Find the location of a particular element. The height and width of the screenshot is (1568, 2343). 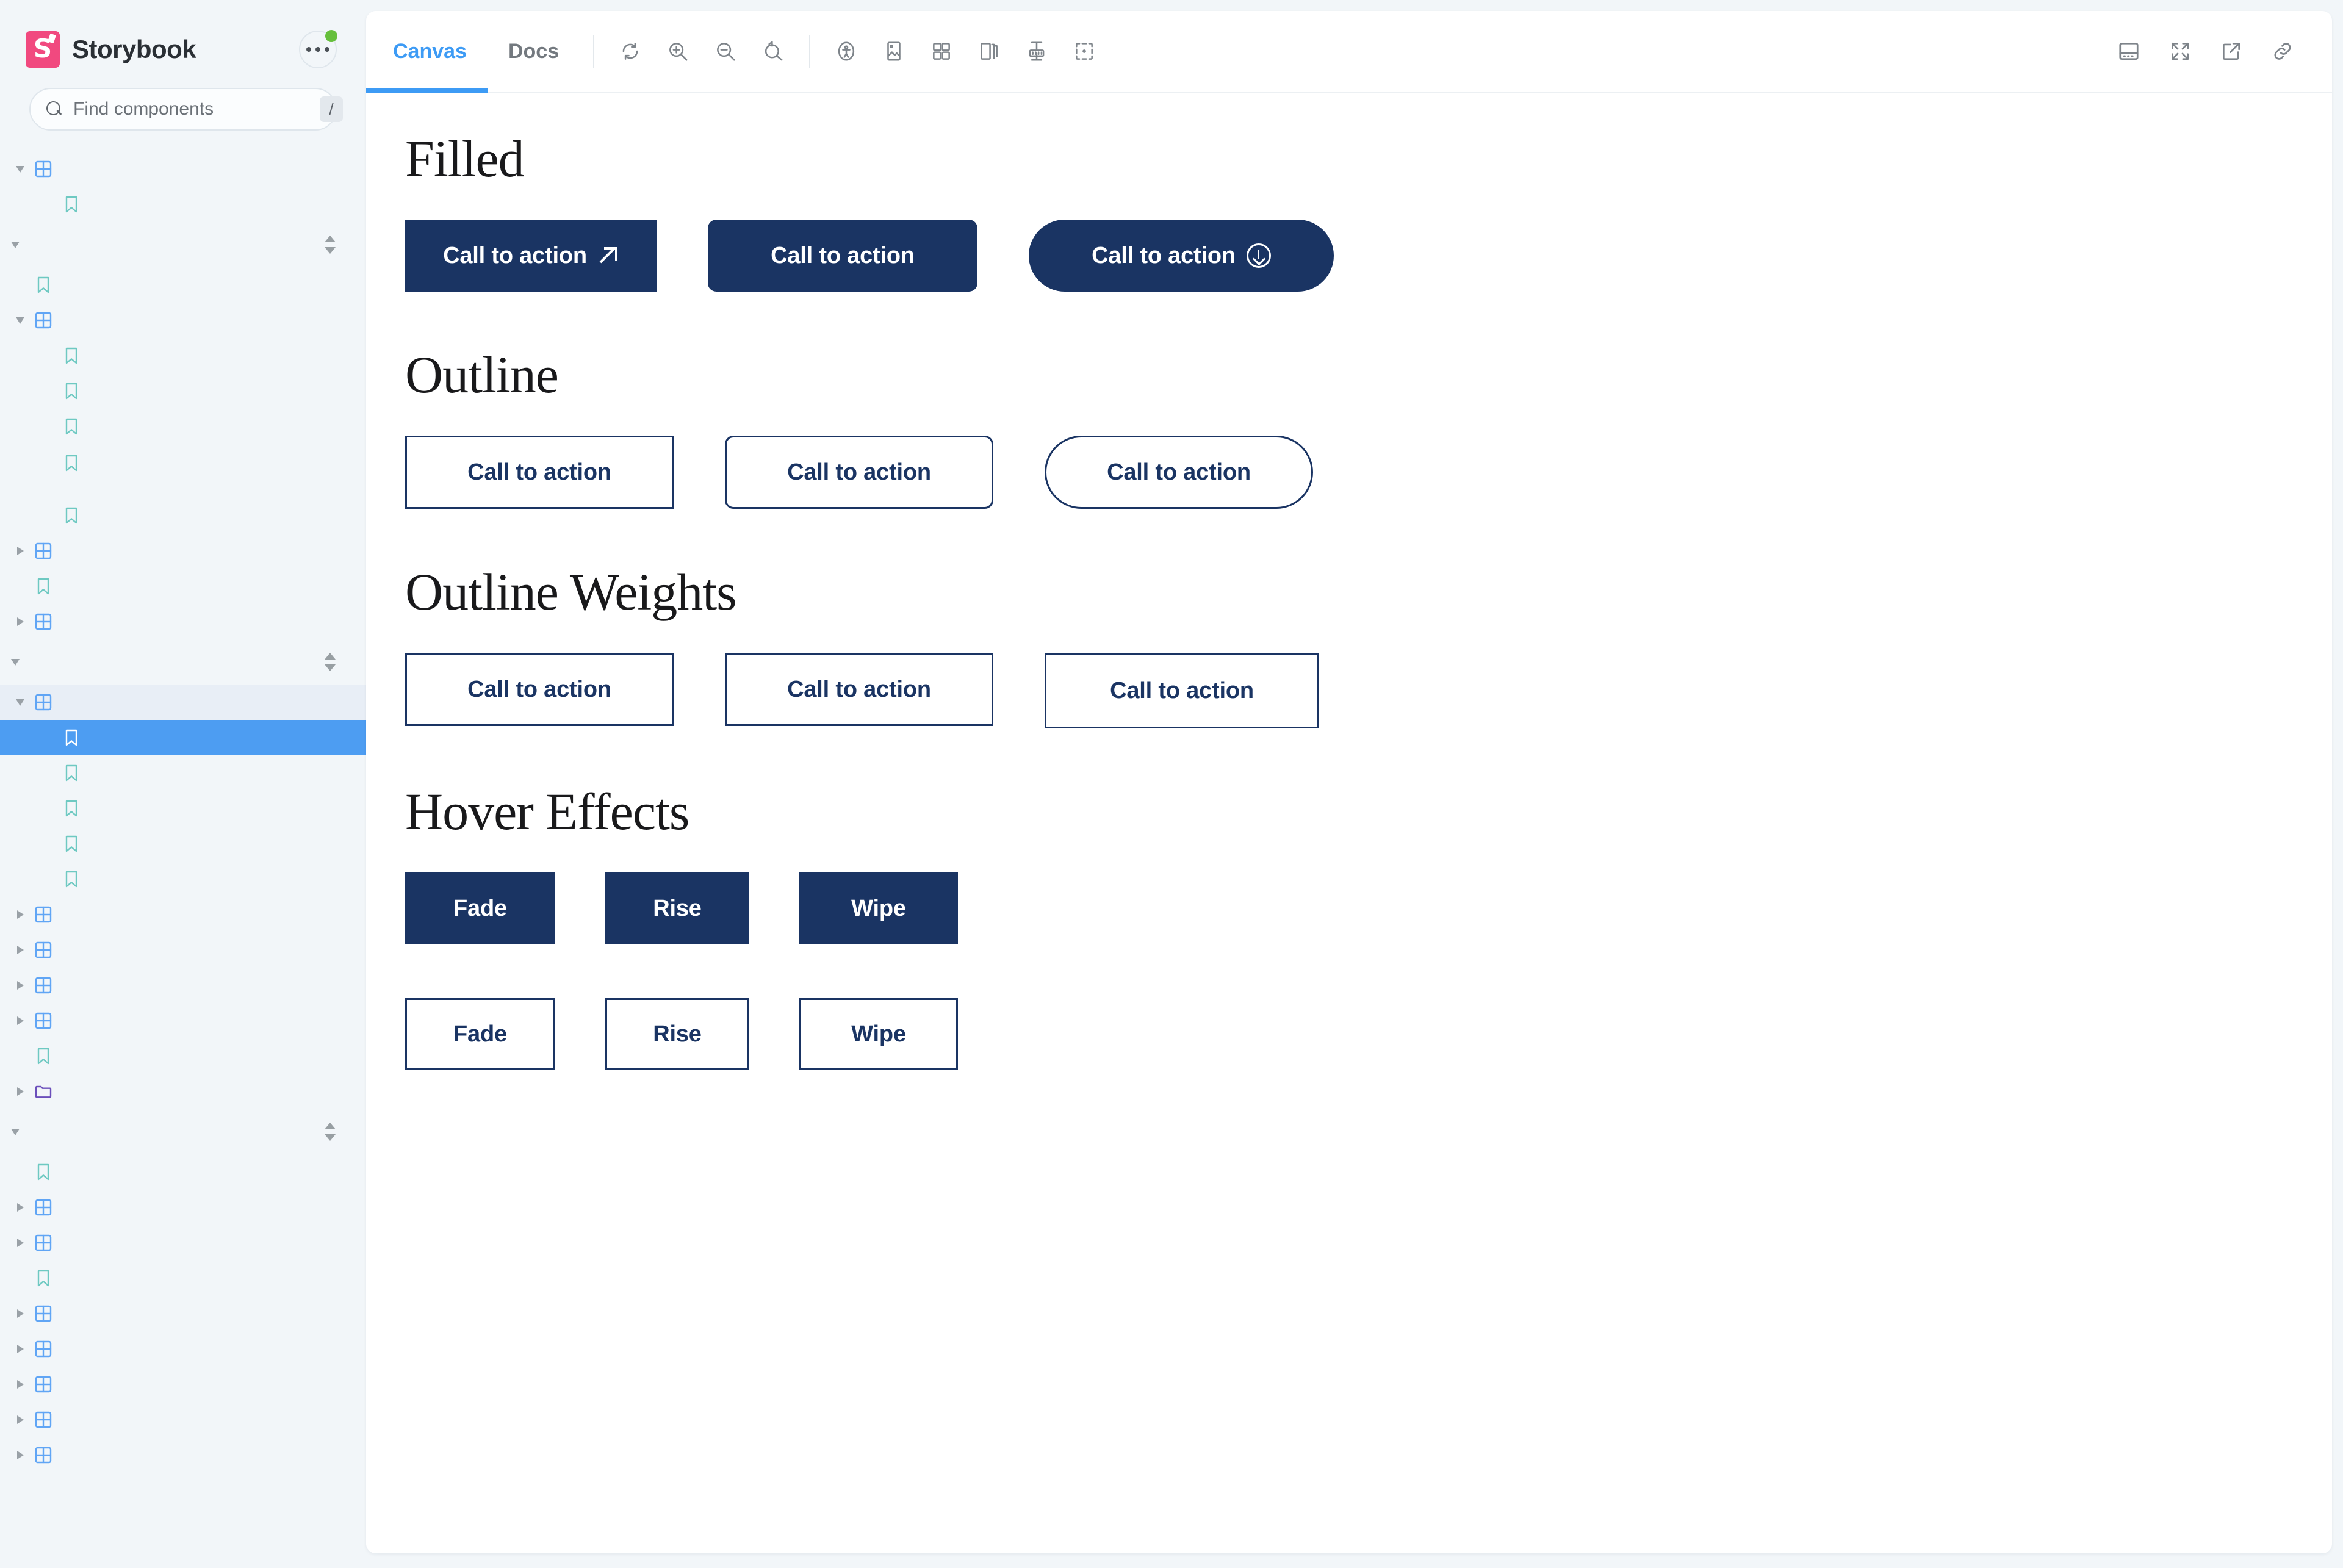

tree-group-tokens is located at coordinates (183, 244).